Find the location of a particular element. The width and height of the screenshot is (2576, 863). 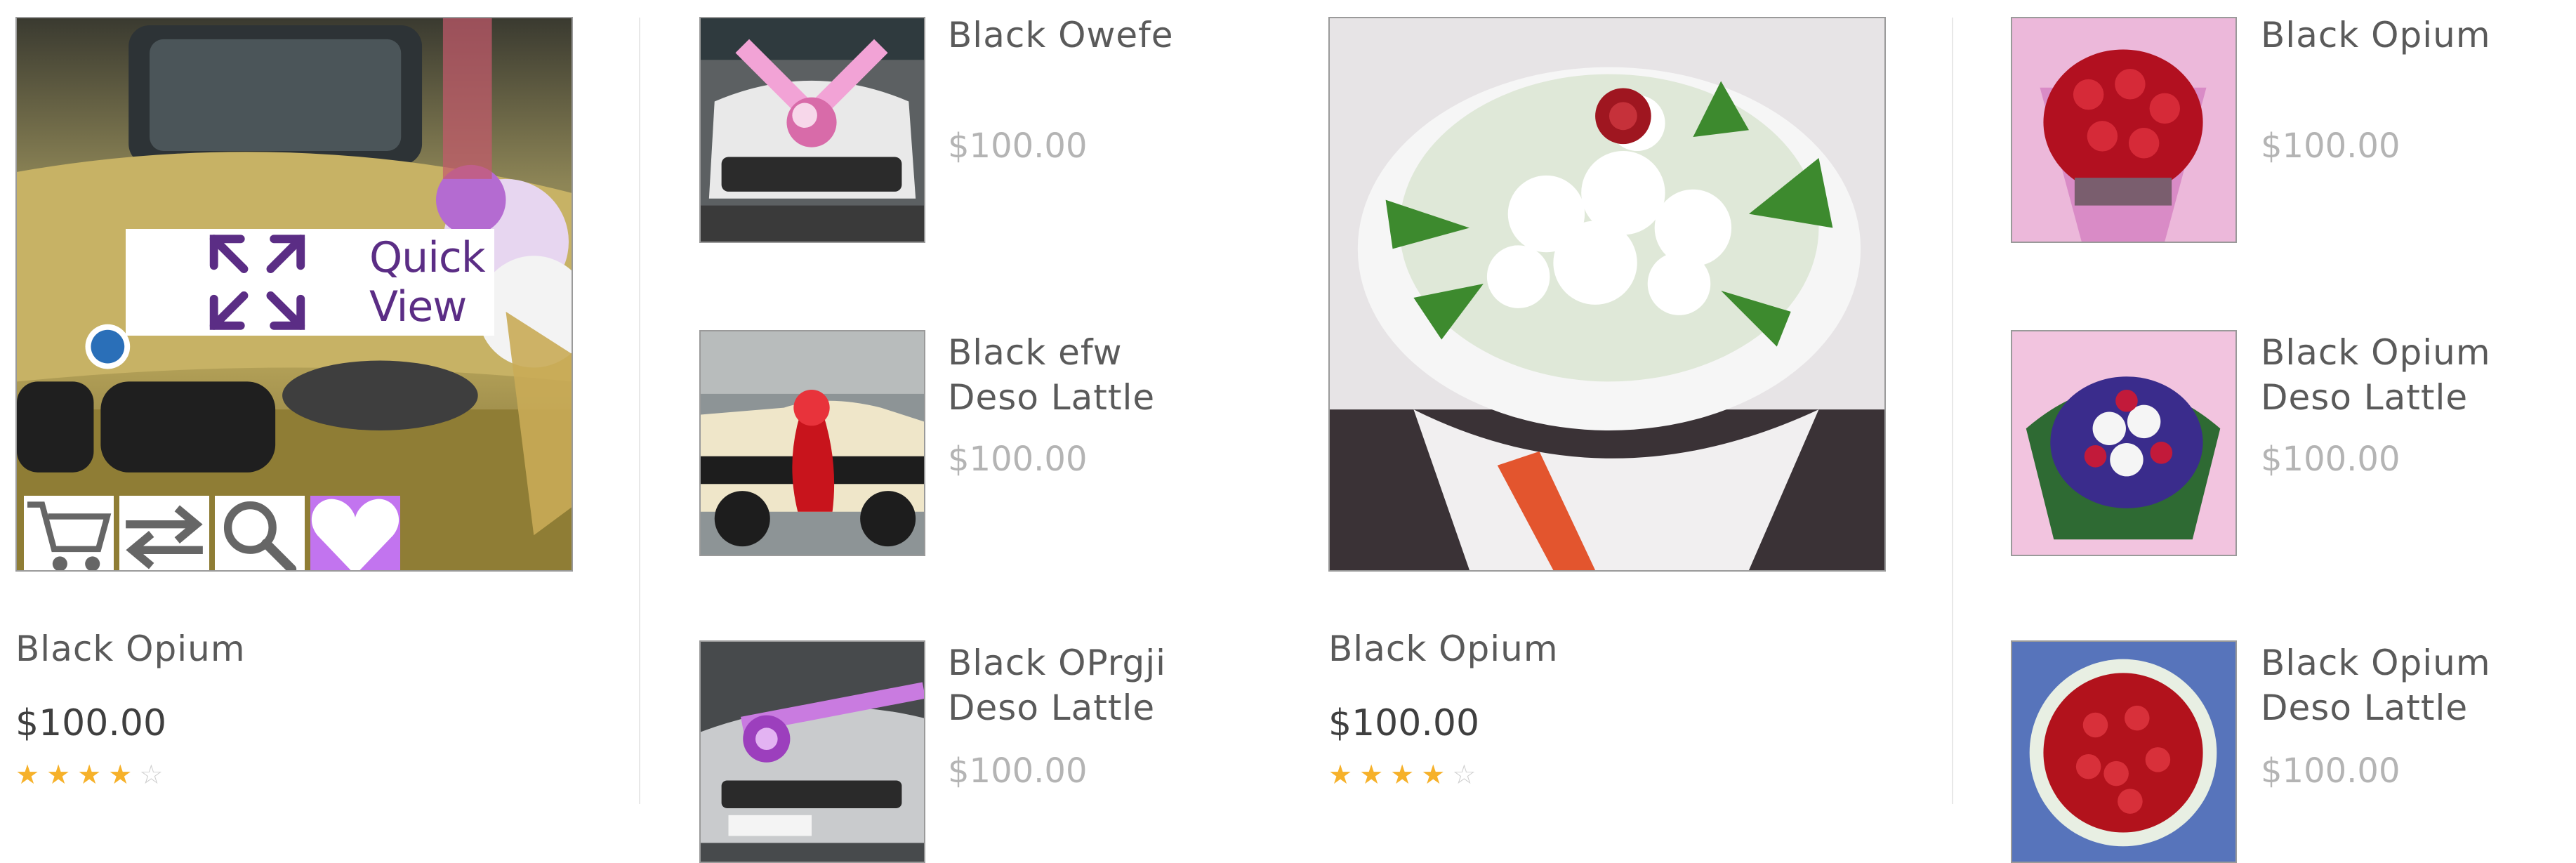

product-image-white-bouquet is located at coordinates (1607, 294).